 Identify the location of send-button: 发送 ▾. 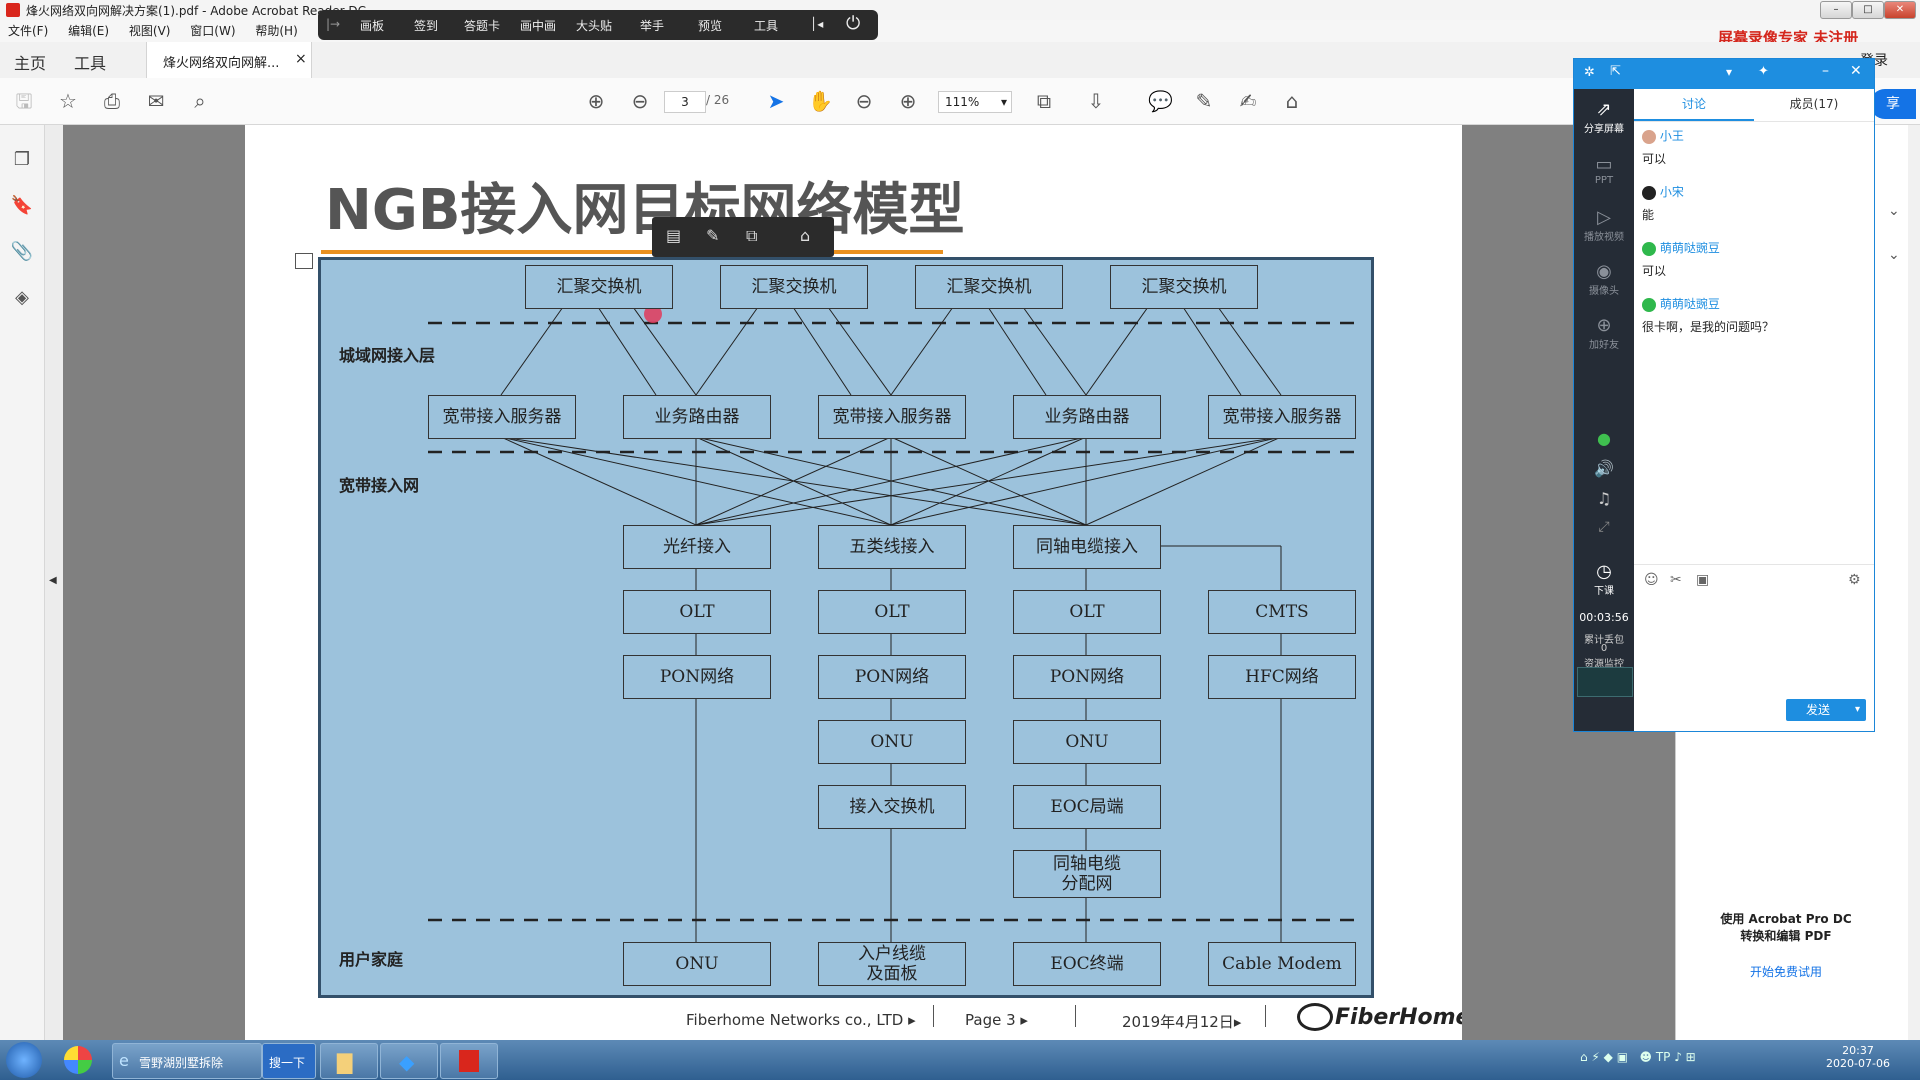
(1826, 710).